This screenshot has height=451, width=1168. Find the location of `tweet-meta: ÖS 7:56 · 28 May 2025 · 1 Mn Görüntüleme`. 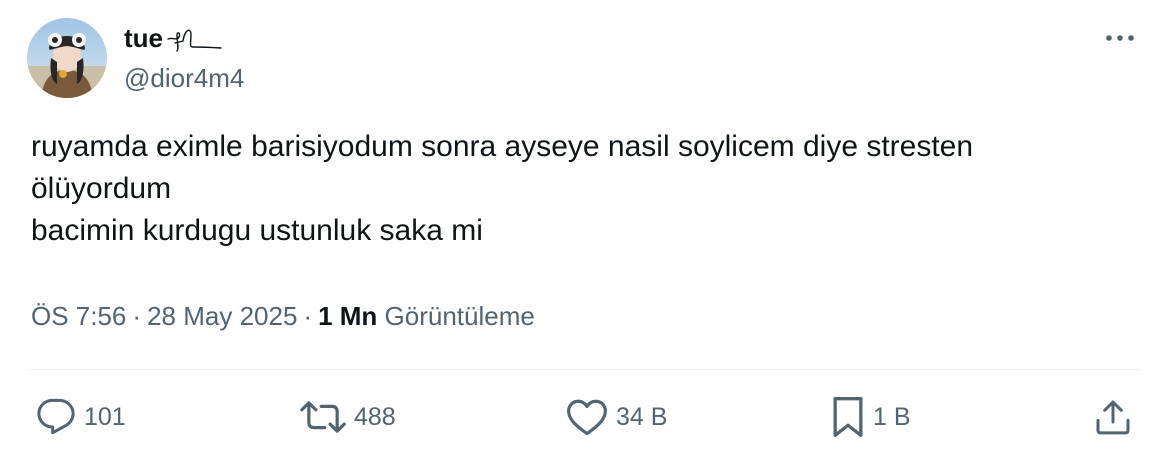

tweet-meta: ÖS 7:56 · 28 May 2025 · 1 Mn Görüntüleme is located at coordinates (283, 316).